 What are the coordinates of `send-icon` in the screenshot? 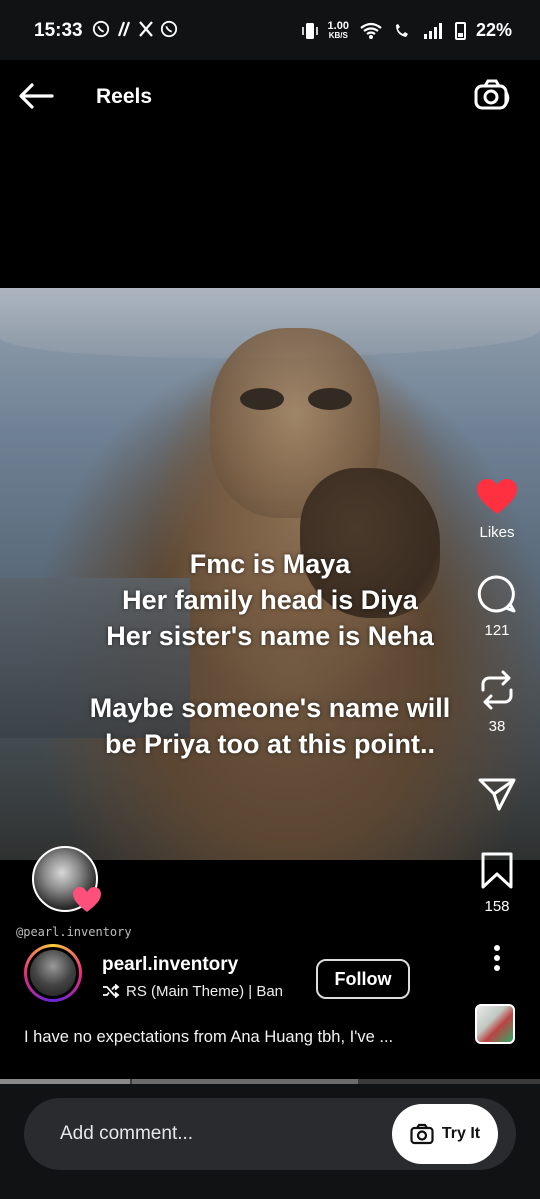 It's located at (497, 794).